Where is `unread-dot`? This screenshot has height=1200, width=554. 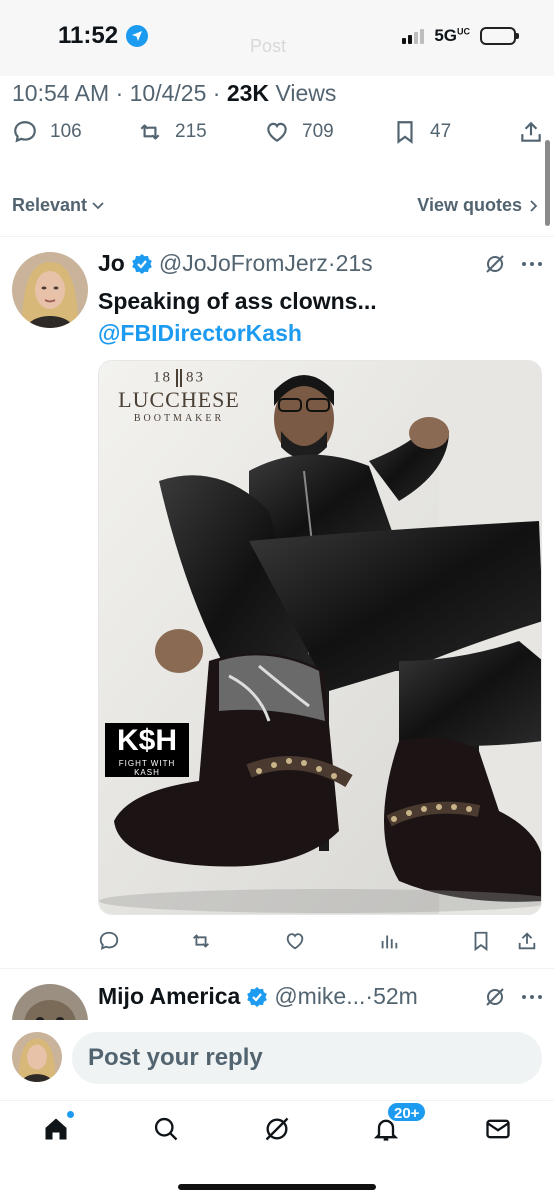
unread-dot is located at coordinates (70, 1114).